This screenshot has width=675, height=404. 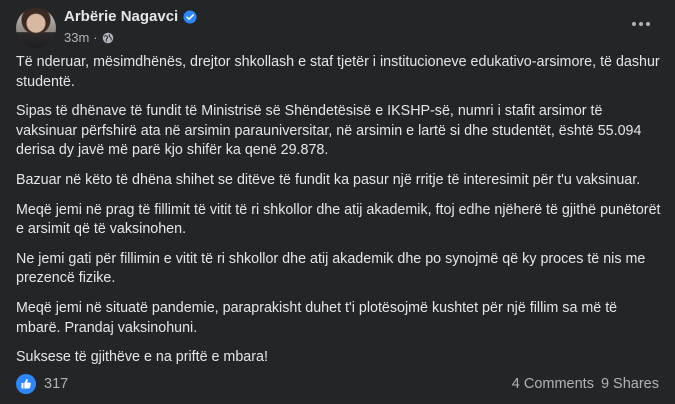 What do you see at coordinates (337, 28) in the screenshot?
I see `post-header: Arbërie Nagavci 33m ·` at bounding box center [337, 28].